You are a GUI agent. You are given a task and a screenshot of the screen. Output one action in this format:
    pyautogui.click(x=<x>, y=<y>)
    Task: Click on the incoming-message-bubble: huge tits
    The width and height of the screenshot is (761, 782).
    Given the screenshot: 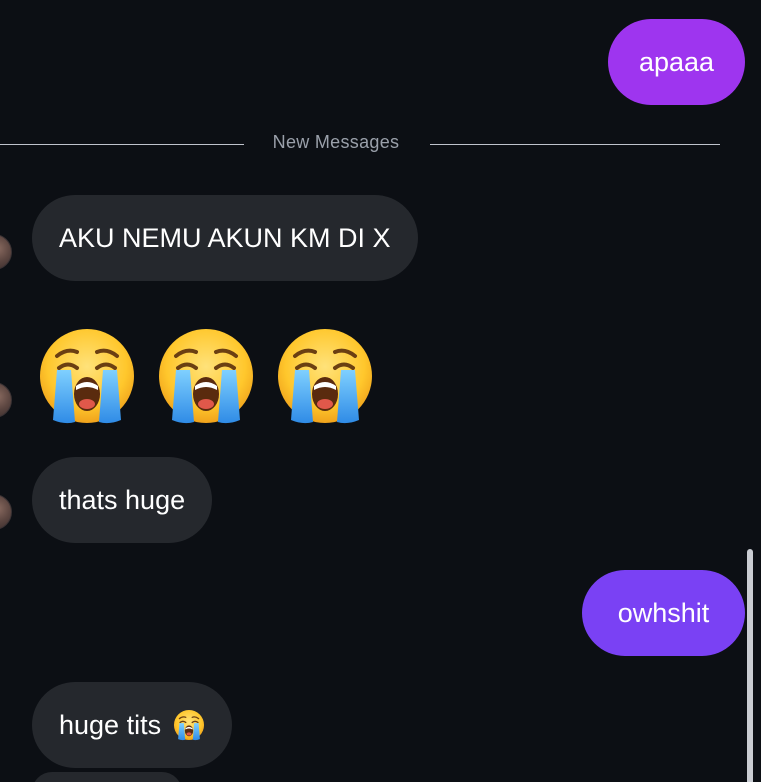 What is the action you would take?
    pyautogui.click(x=132, y=725)
    